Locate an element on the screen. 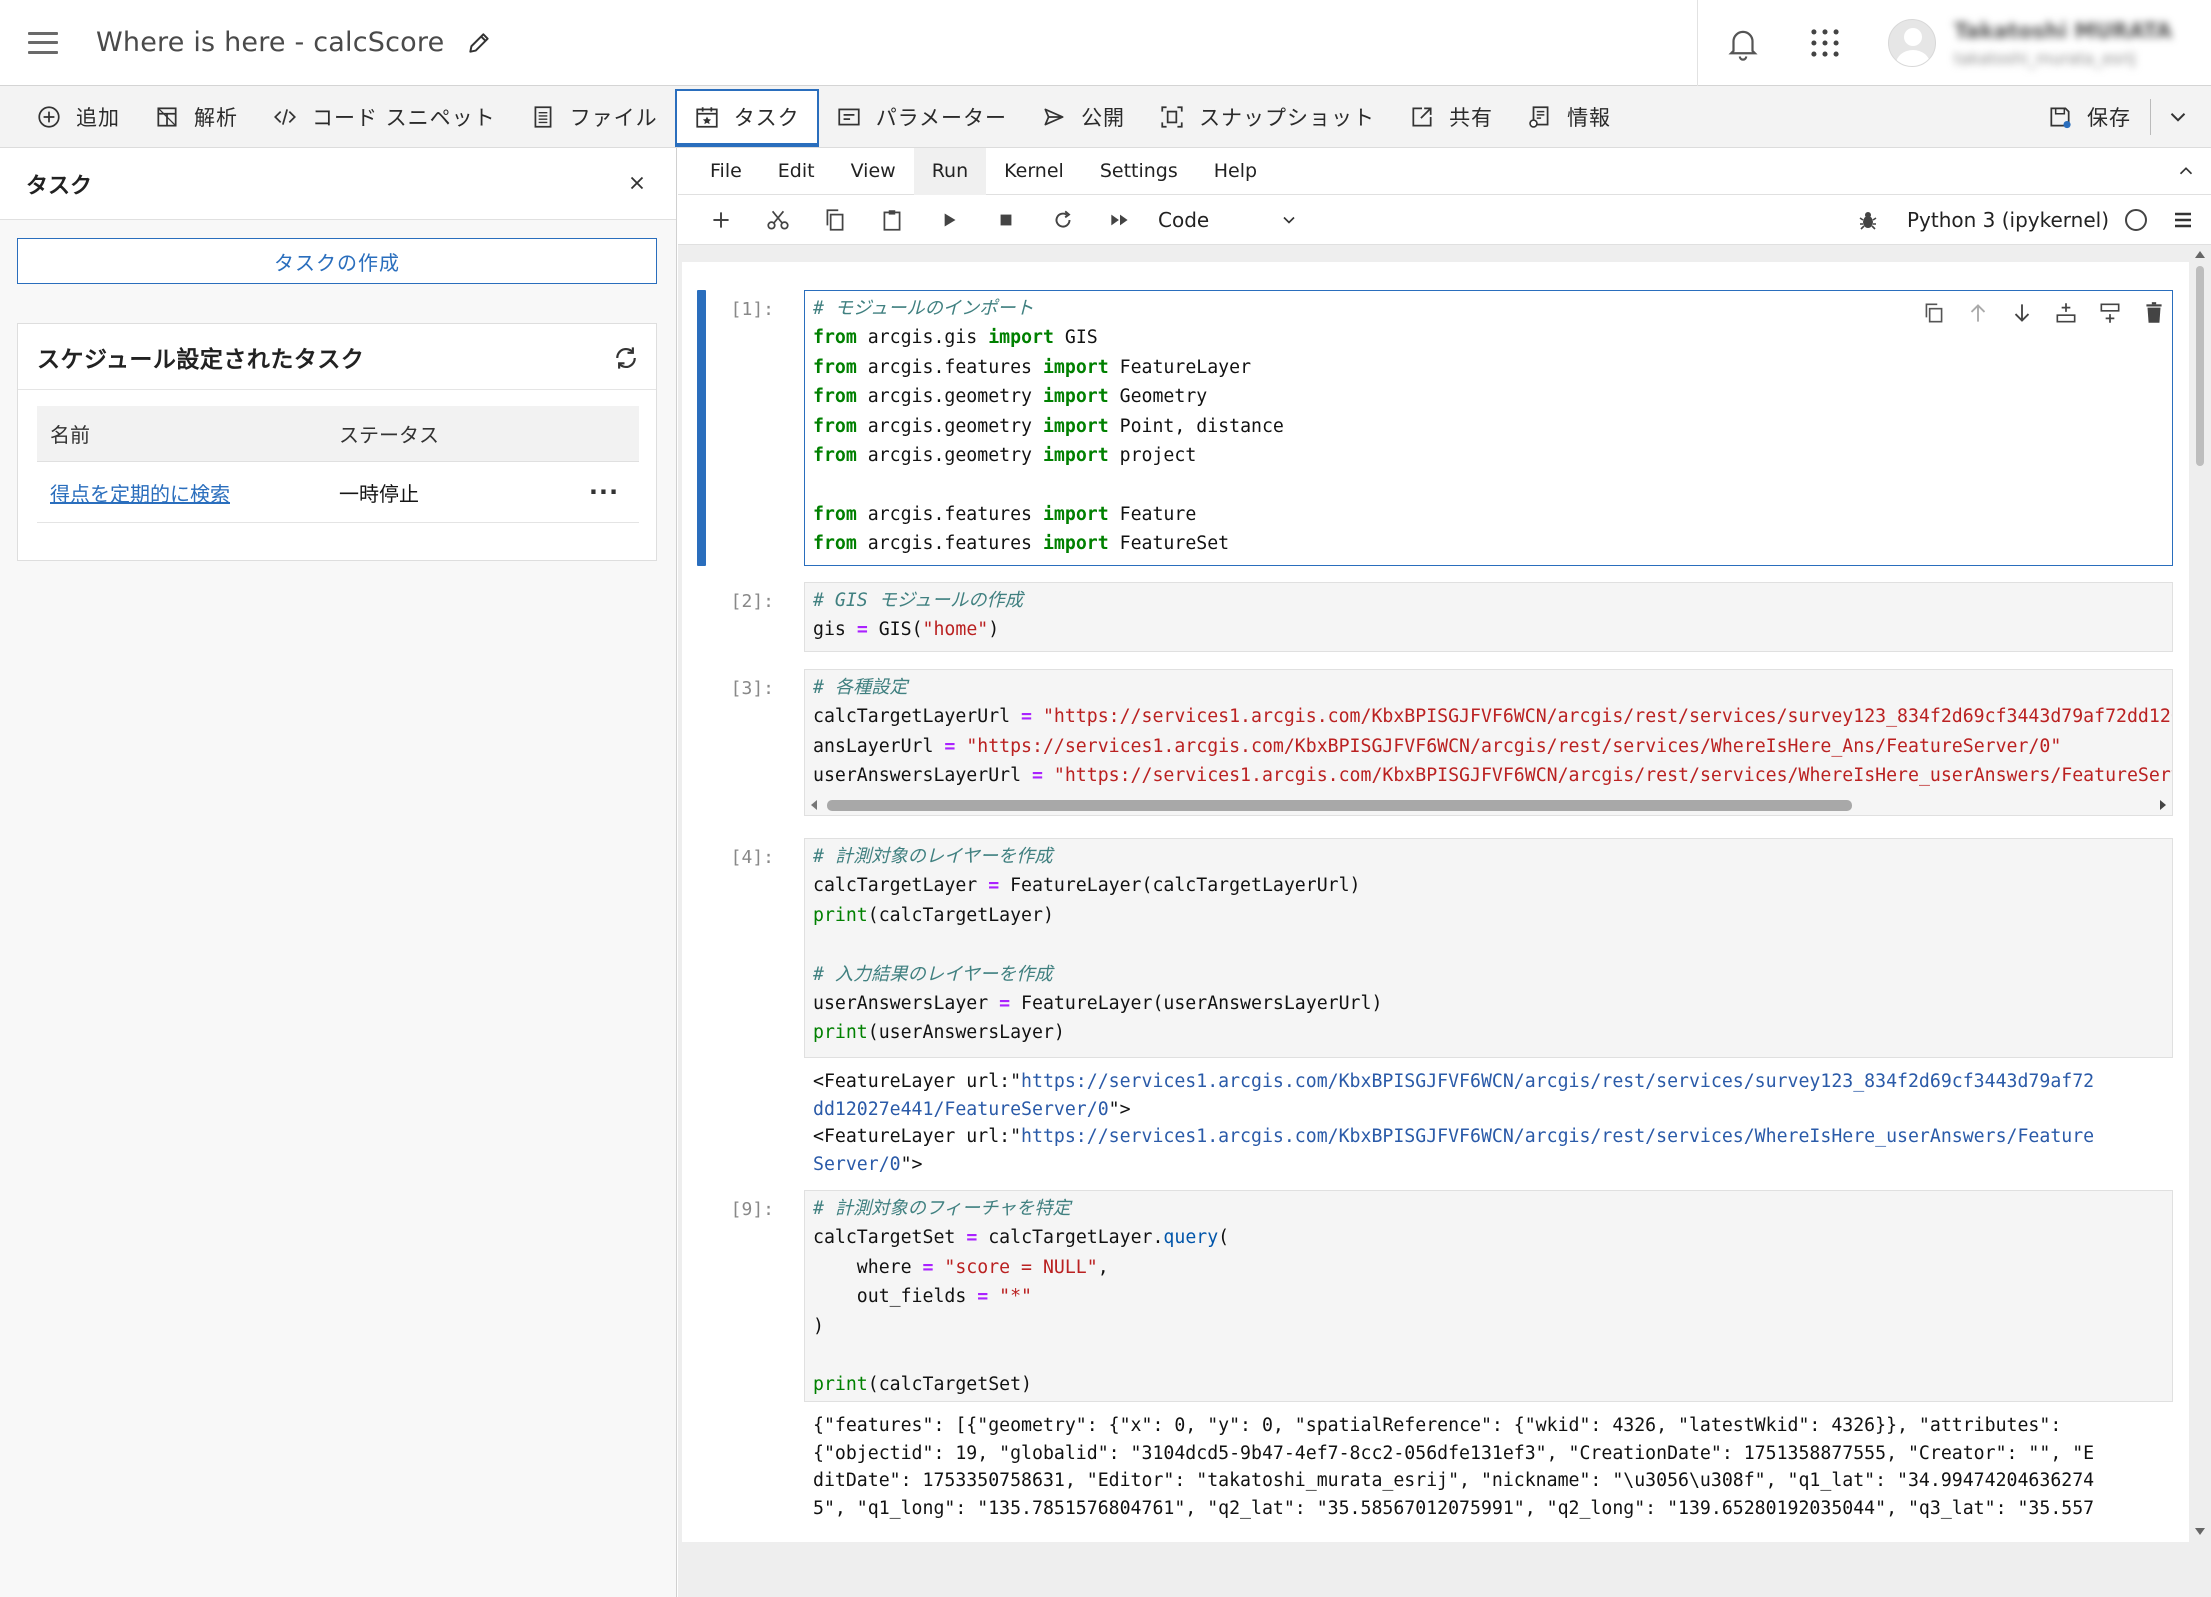 This screenshot has width=2211, height=1597. toolbar-code-snippet-label: コード スニペット is located at coordinates (404, 117).